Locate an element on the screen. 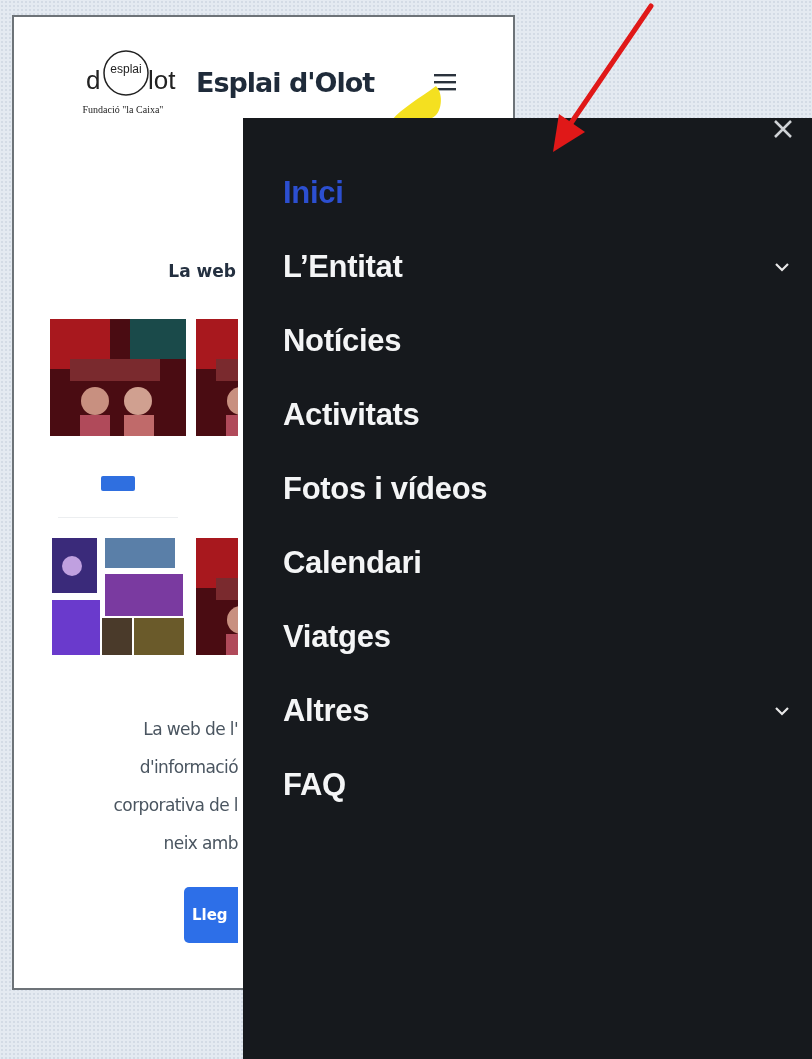  description-text: corporativa de l is located at coordinates (175, 805).